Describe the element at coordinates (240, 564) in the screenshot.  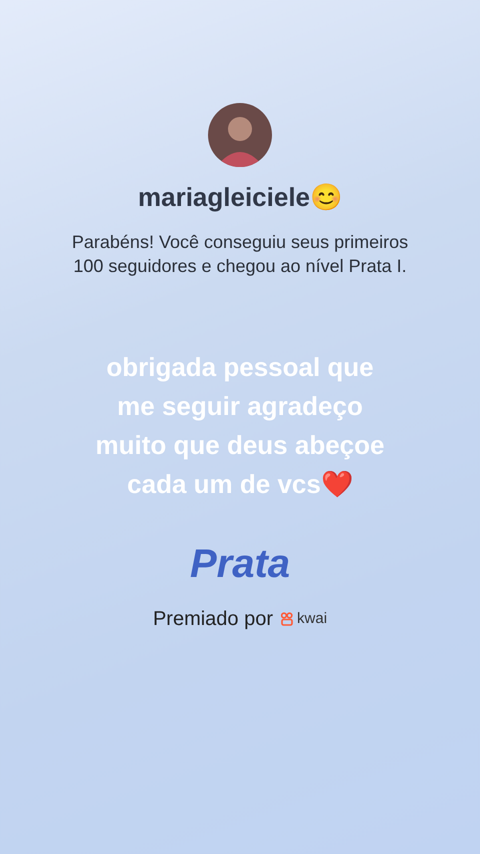
I see `level-title: Prata` at that location.